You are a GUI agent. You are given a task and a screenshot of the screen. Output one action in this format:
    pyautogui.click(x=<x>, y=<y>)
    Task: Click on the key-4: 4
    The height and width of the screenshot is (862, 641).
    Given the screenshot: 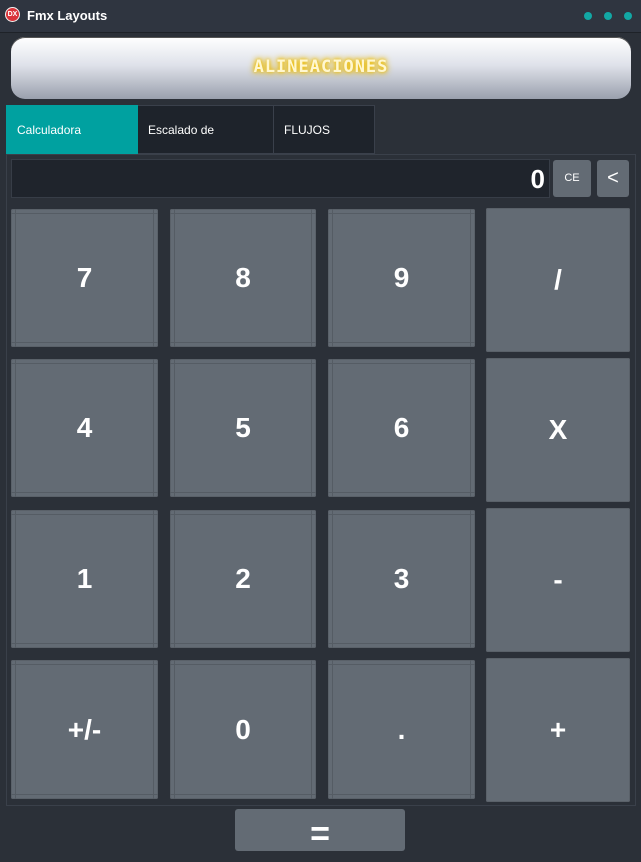 What is the action you would take?
    pyautogui.click(x=84, y=428)
    